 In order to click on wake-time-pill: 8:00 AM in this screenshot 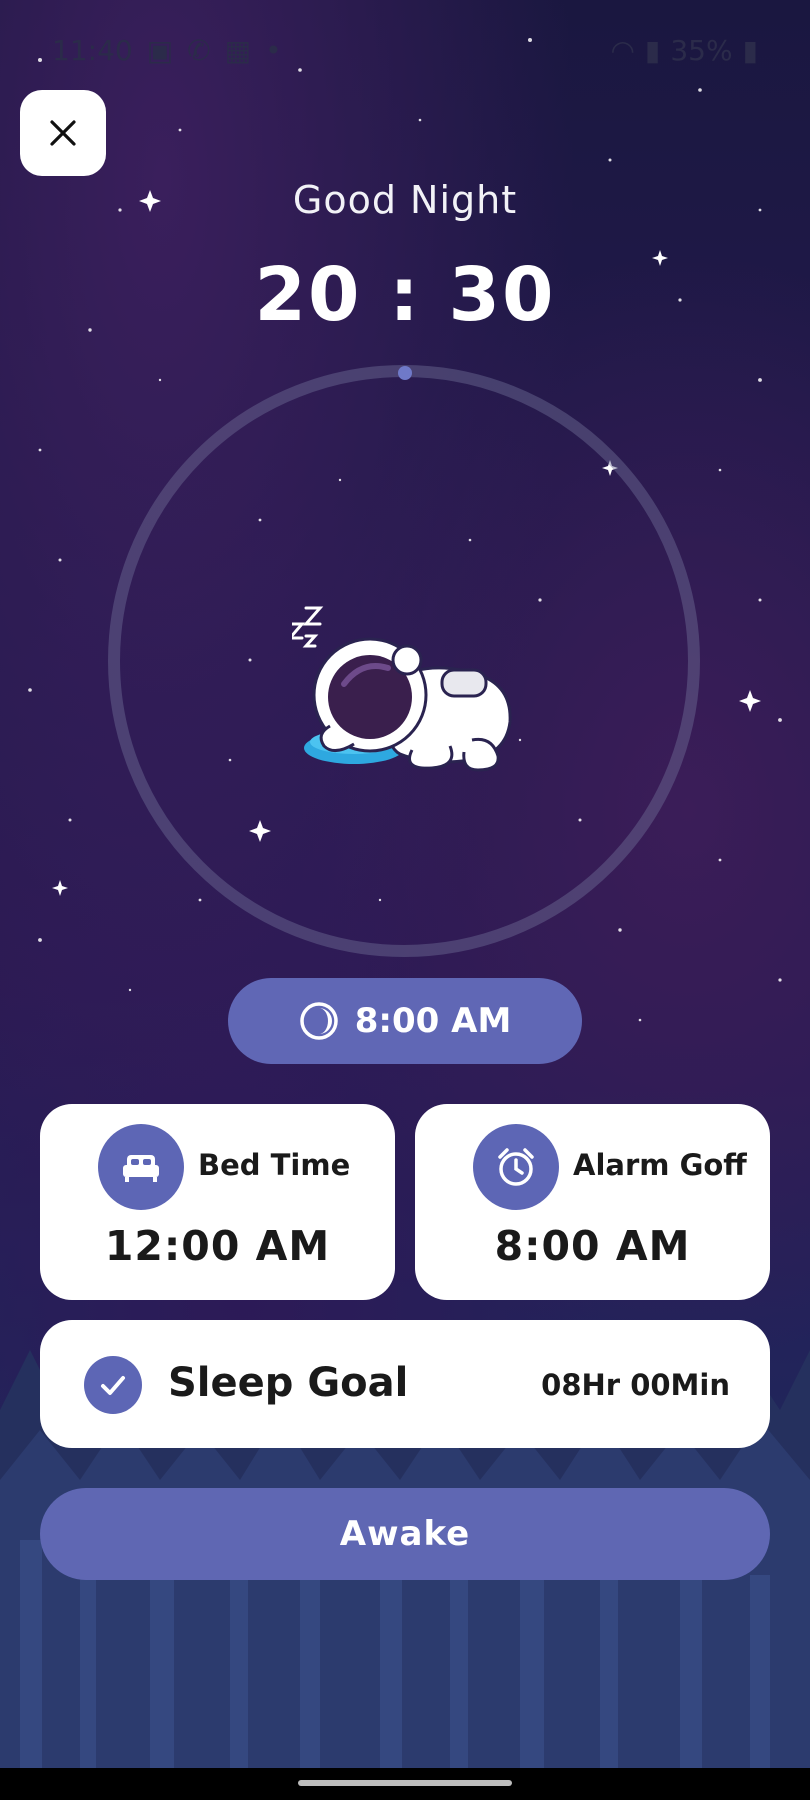, I will do `click(405, 1021)`.